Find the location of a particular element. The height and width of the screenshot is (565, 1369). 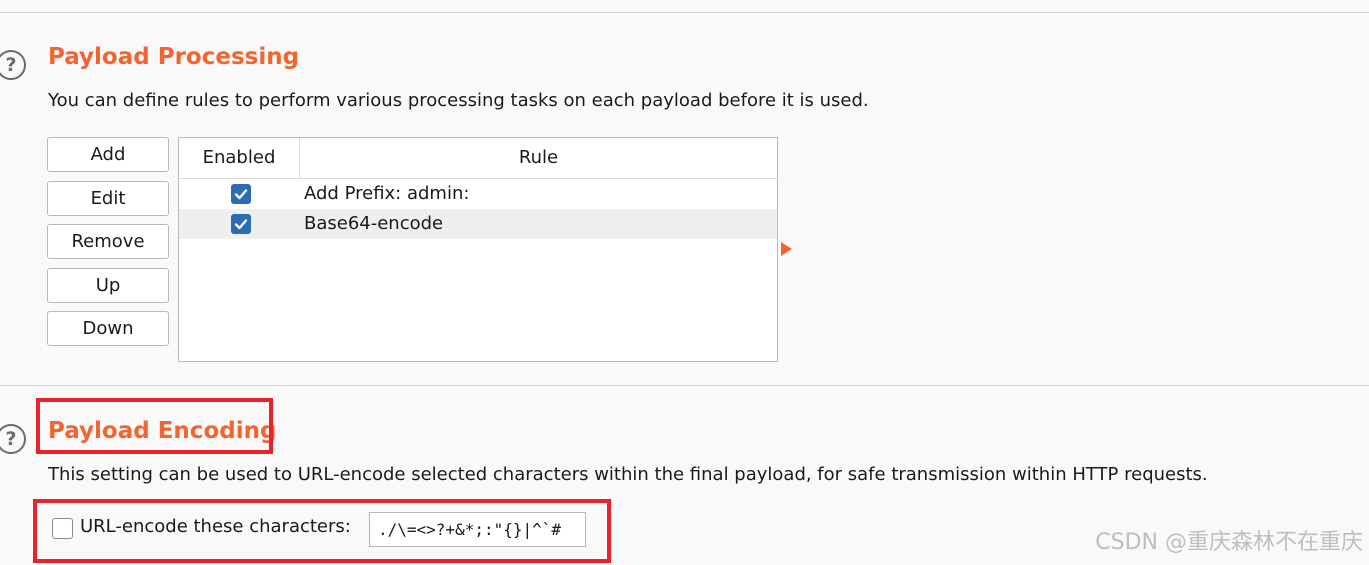

column-header-enabled: Enabled is located at coordinates (239, 158).